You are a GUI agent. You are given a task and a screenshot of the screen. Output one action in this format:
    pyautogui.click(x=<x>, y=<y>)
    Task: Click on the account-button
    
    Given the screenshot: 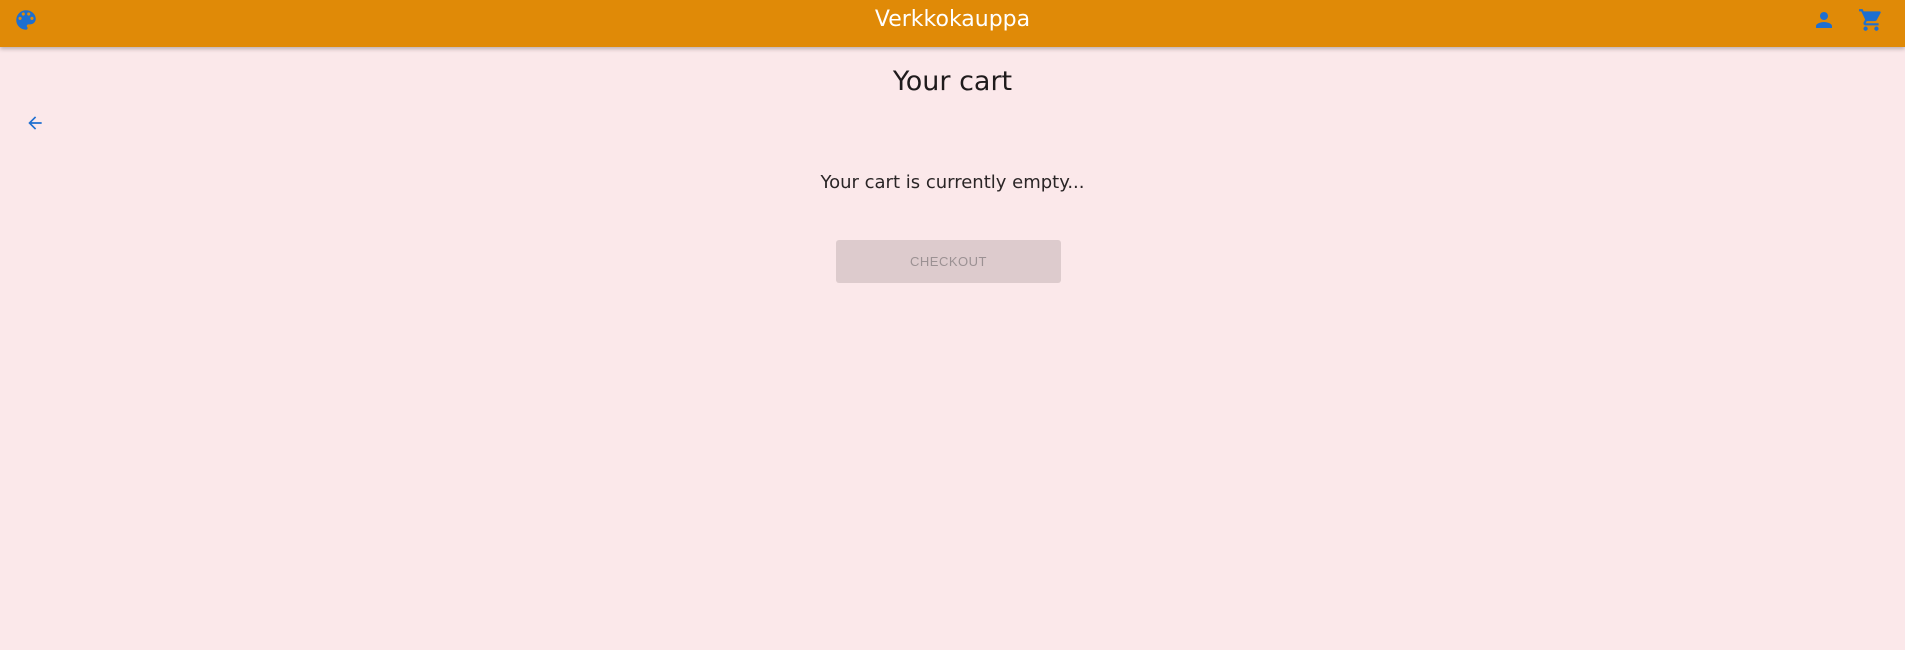 What is the action you would take?
    pyautogui.click(x=1824, y=20)
    